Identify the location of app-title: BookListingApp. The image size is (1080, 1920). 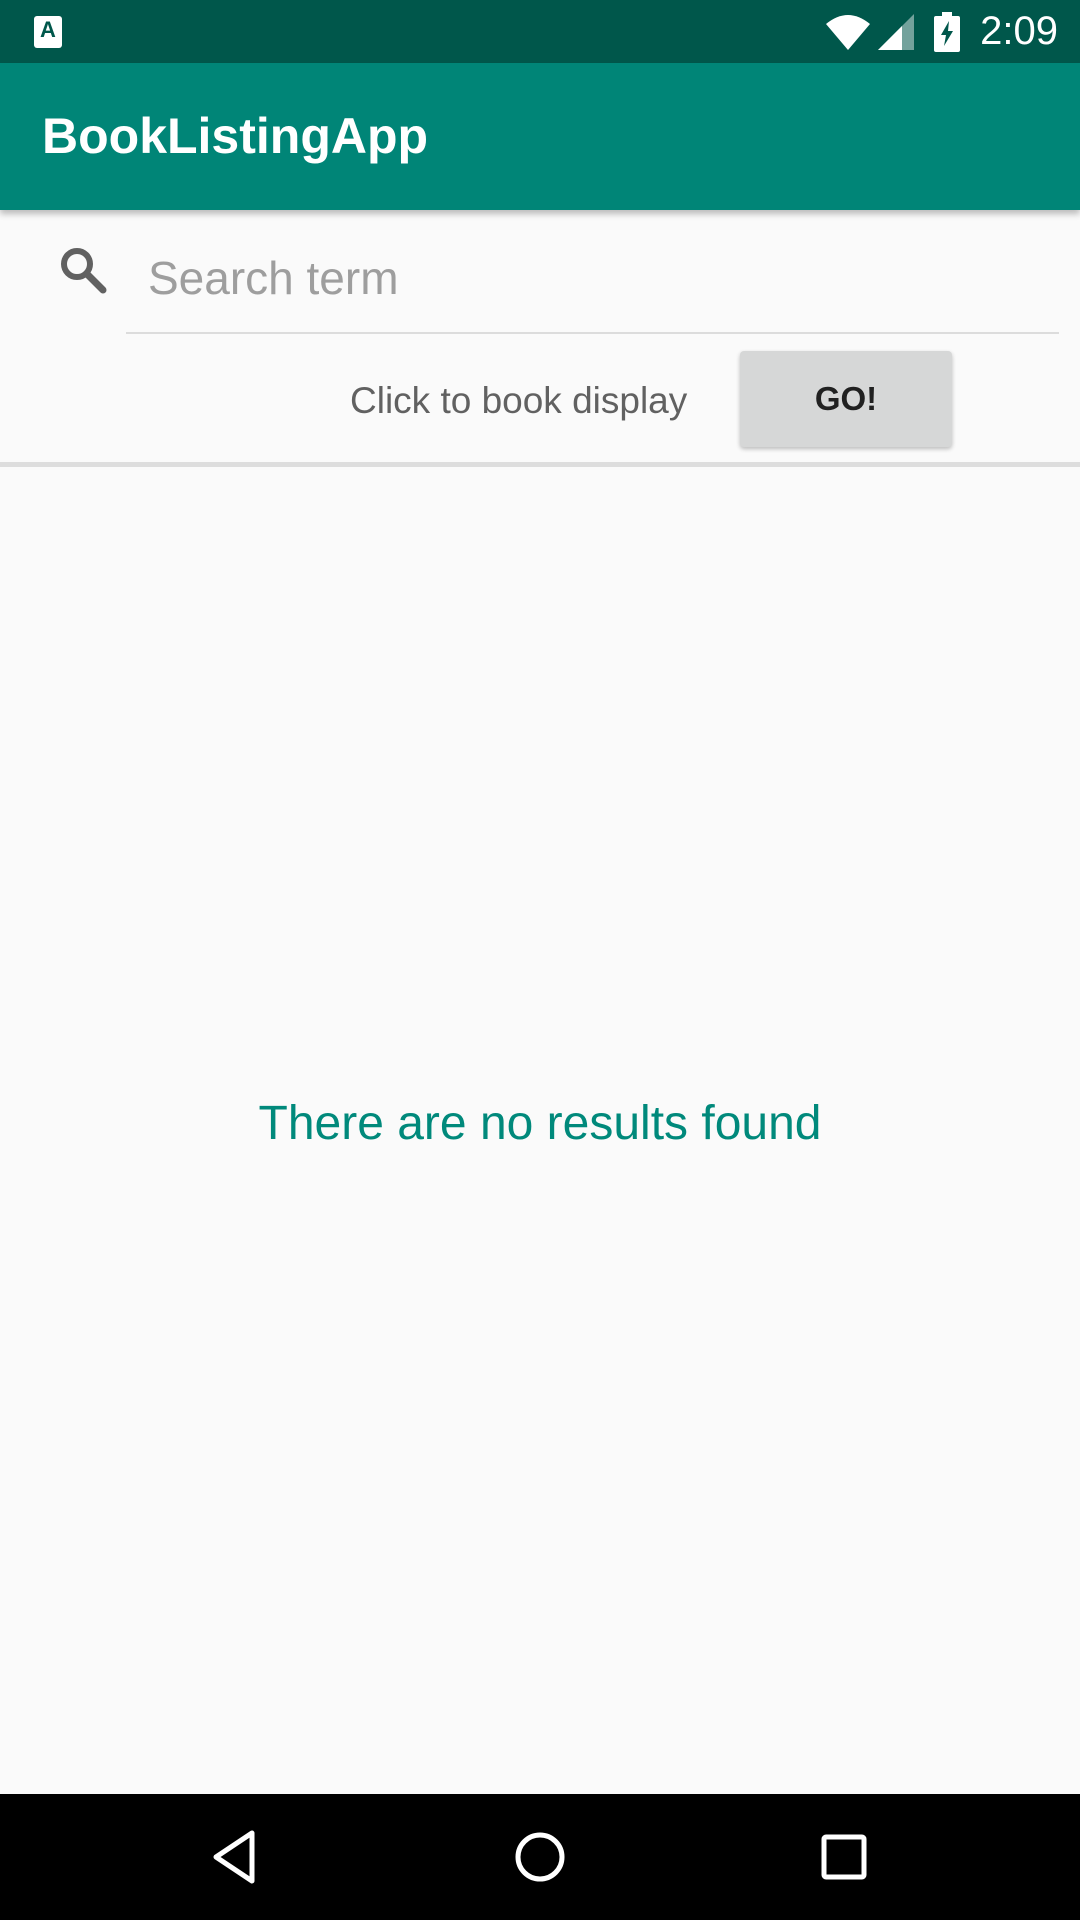
(235, 136).